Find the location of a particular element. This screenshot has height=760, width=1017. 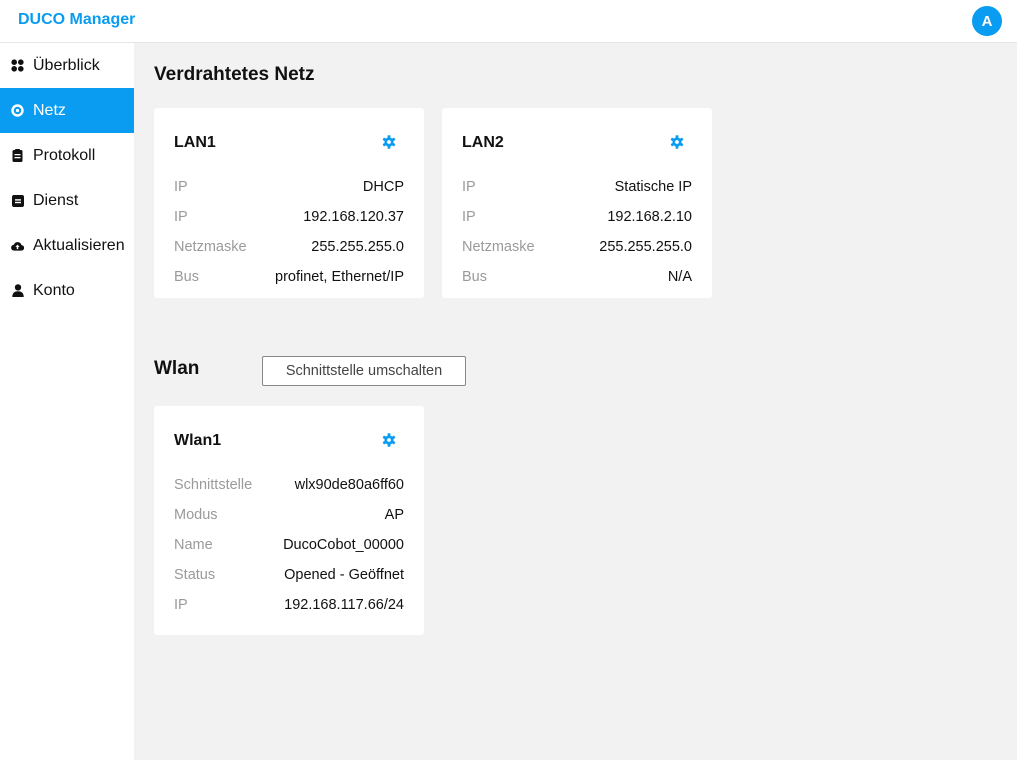

info-row: IP DHCP is located at coordinates (289, 187).